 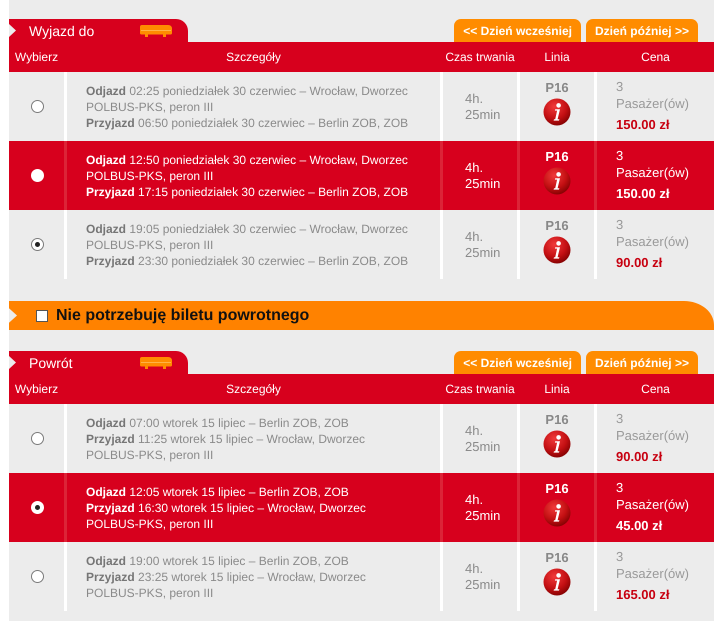 I want to click on section-title: Powrót, so click(x=51, y=362).